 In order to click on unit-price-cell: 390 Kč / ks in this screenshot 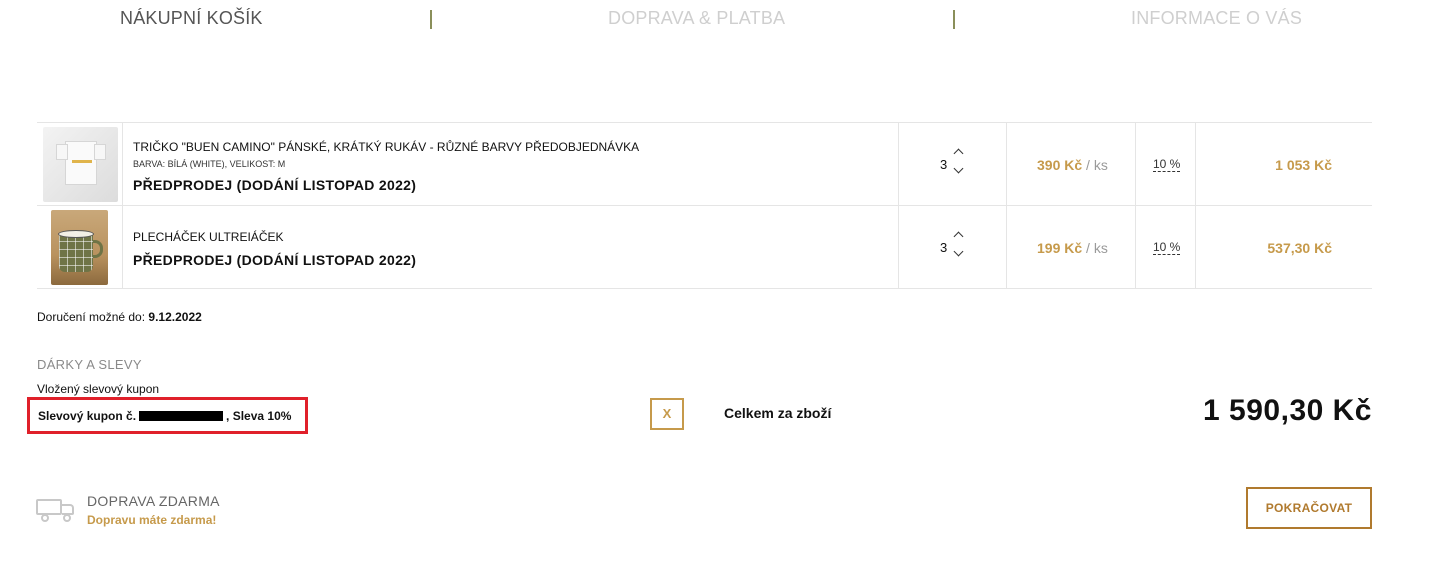, I will do `click(1071, 164)`.